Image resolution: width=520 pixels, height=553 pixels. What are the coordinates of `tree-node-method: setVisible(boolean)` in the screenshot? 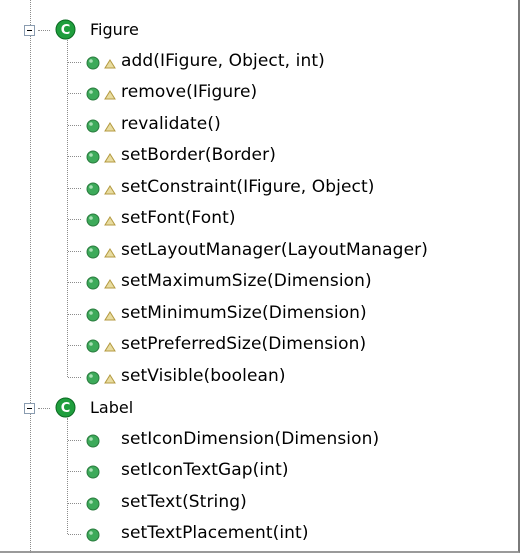 It's located at (255, 378).